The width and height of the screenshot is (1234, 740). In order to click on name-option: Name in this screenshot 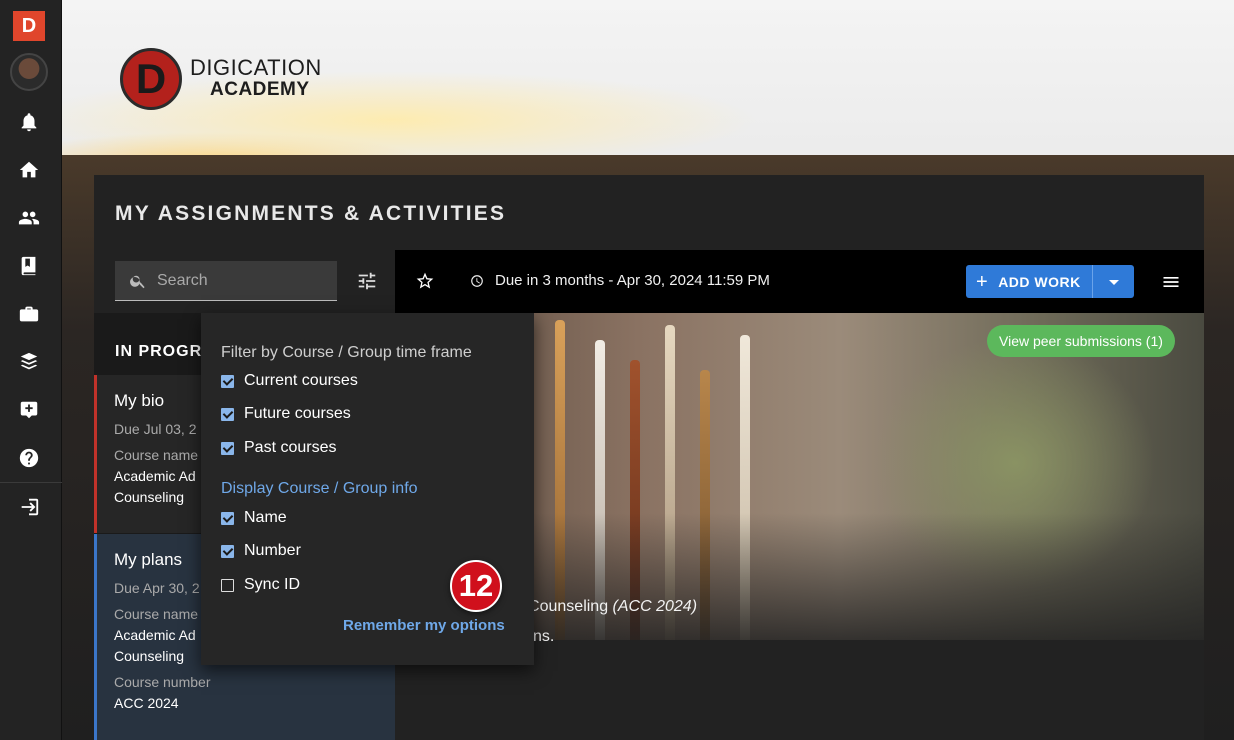, I will do `click(254, 518)`.